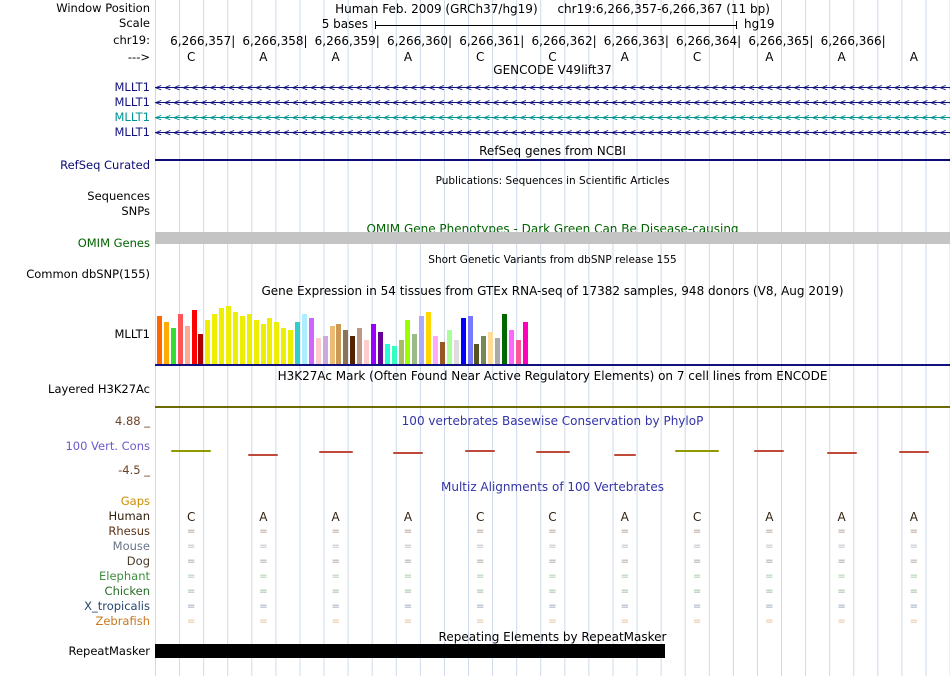 Image resolution: width=950 pixels, height=676 pixels. I want to click on left-label: Layered H3K27Ac, so click(99, 389).